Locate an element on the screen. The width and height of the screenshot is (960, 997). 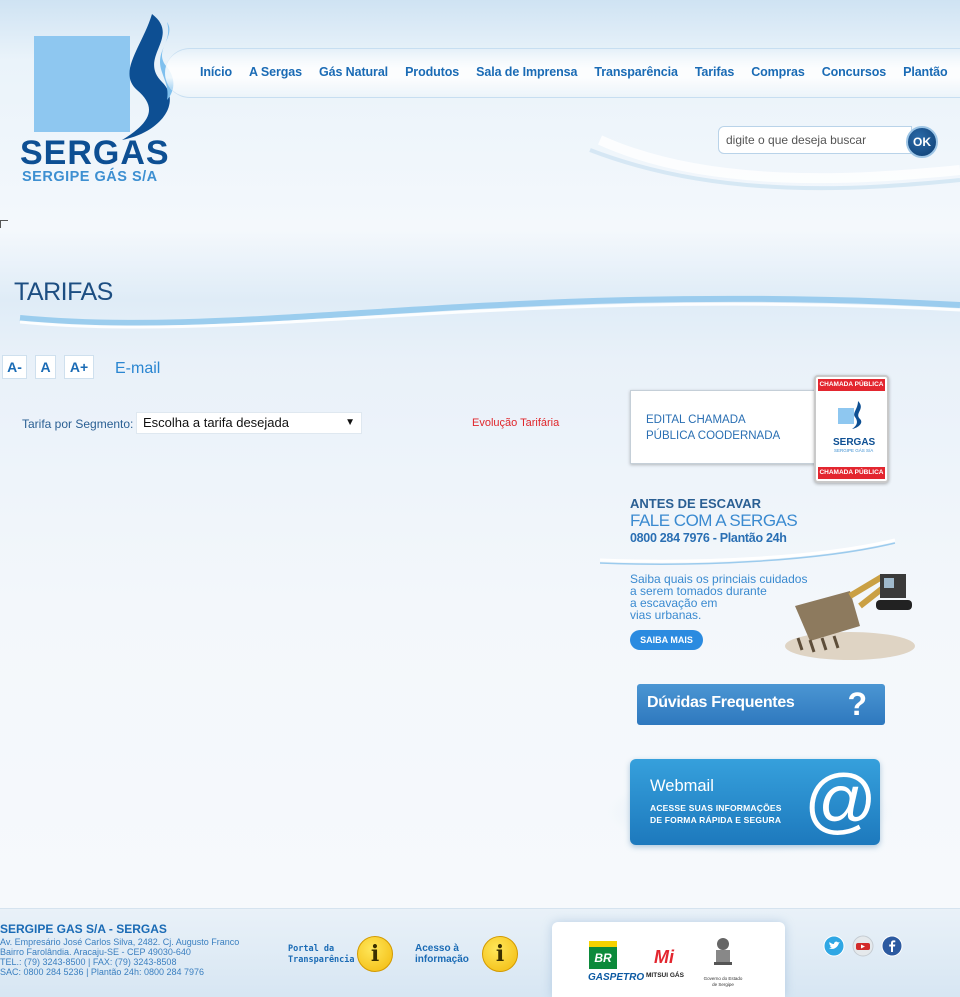
youtube-icon is located at coordinates (863, 946).